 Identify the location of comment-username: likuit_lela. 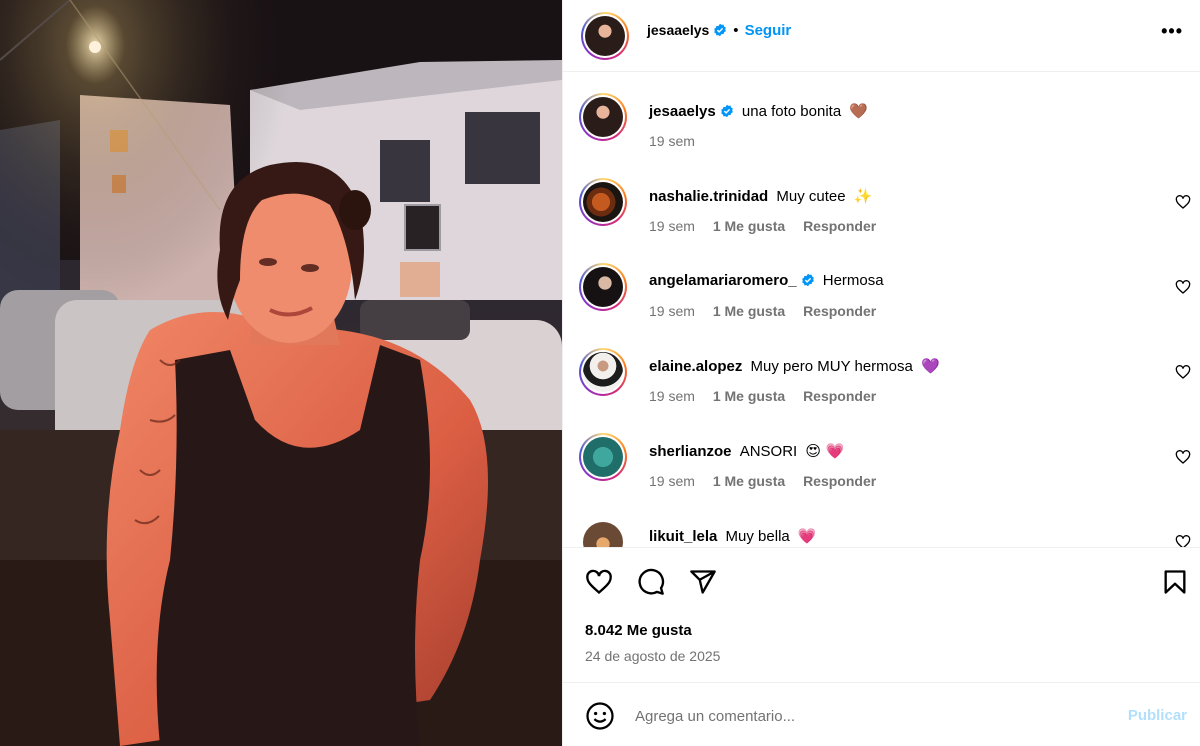
(683, 536).